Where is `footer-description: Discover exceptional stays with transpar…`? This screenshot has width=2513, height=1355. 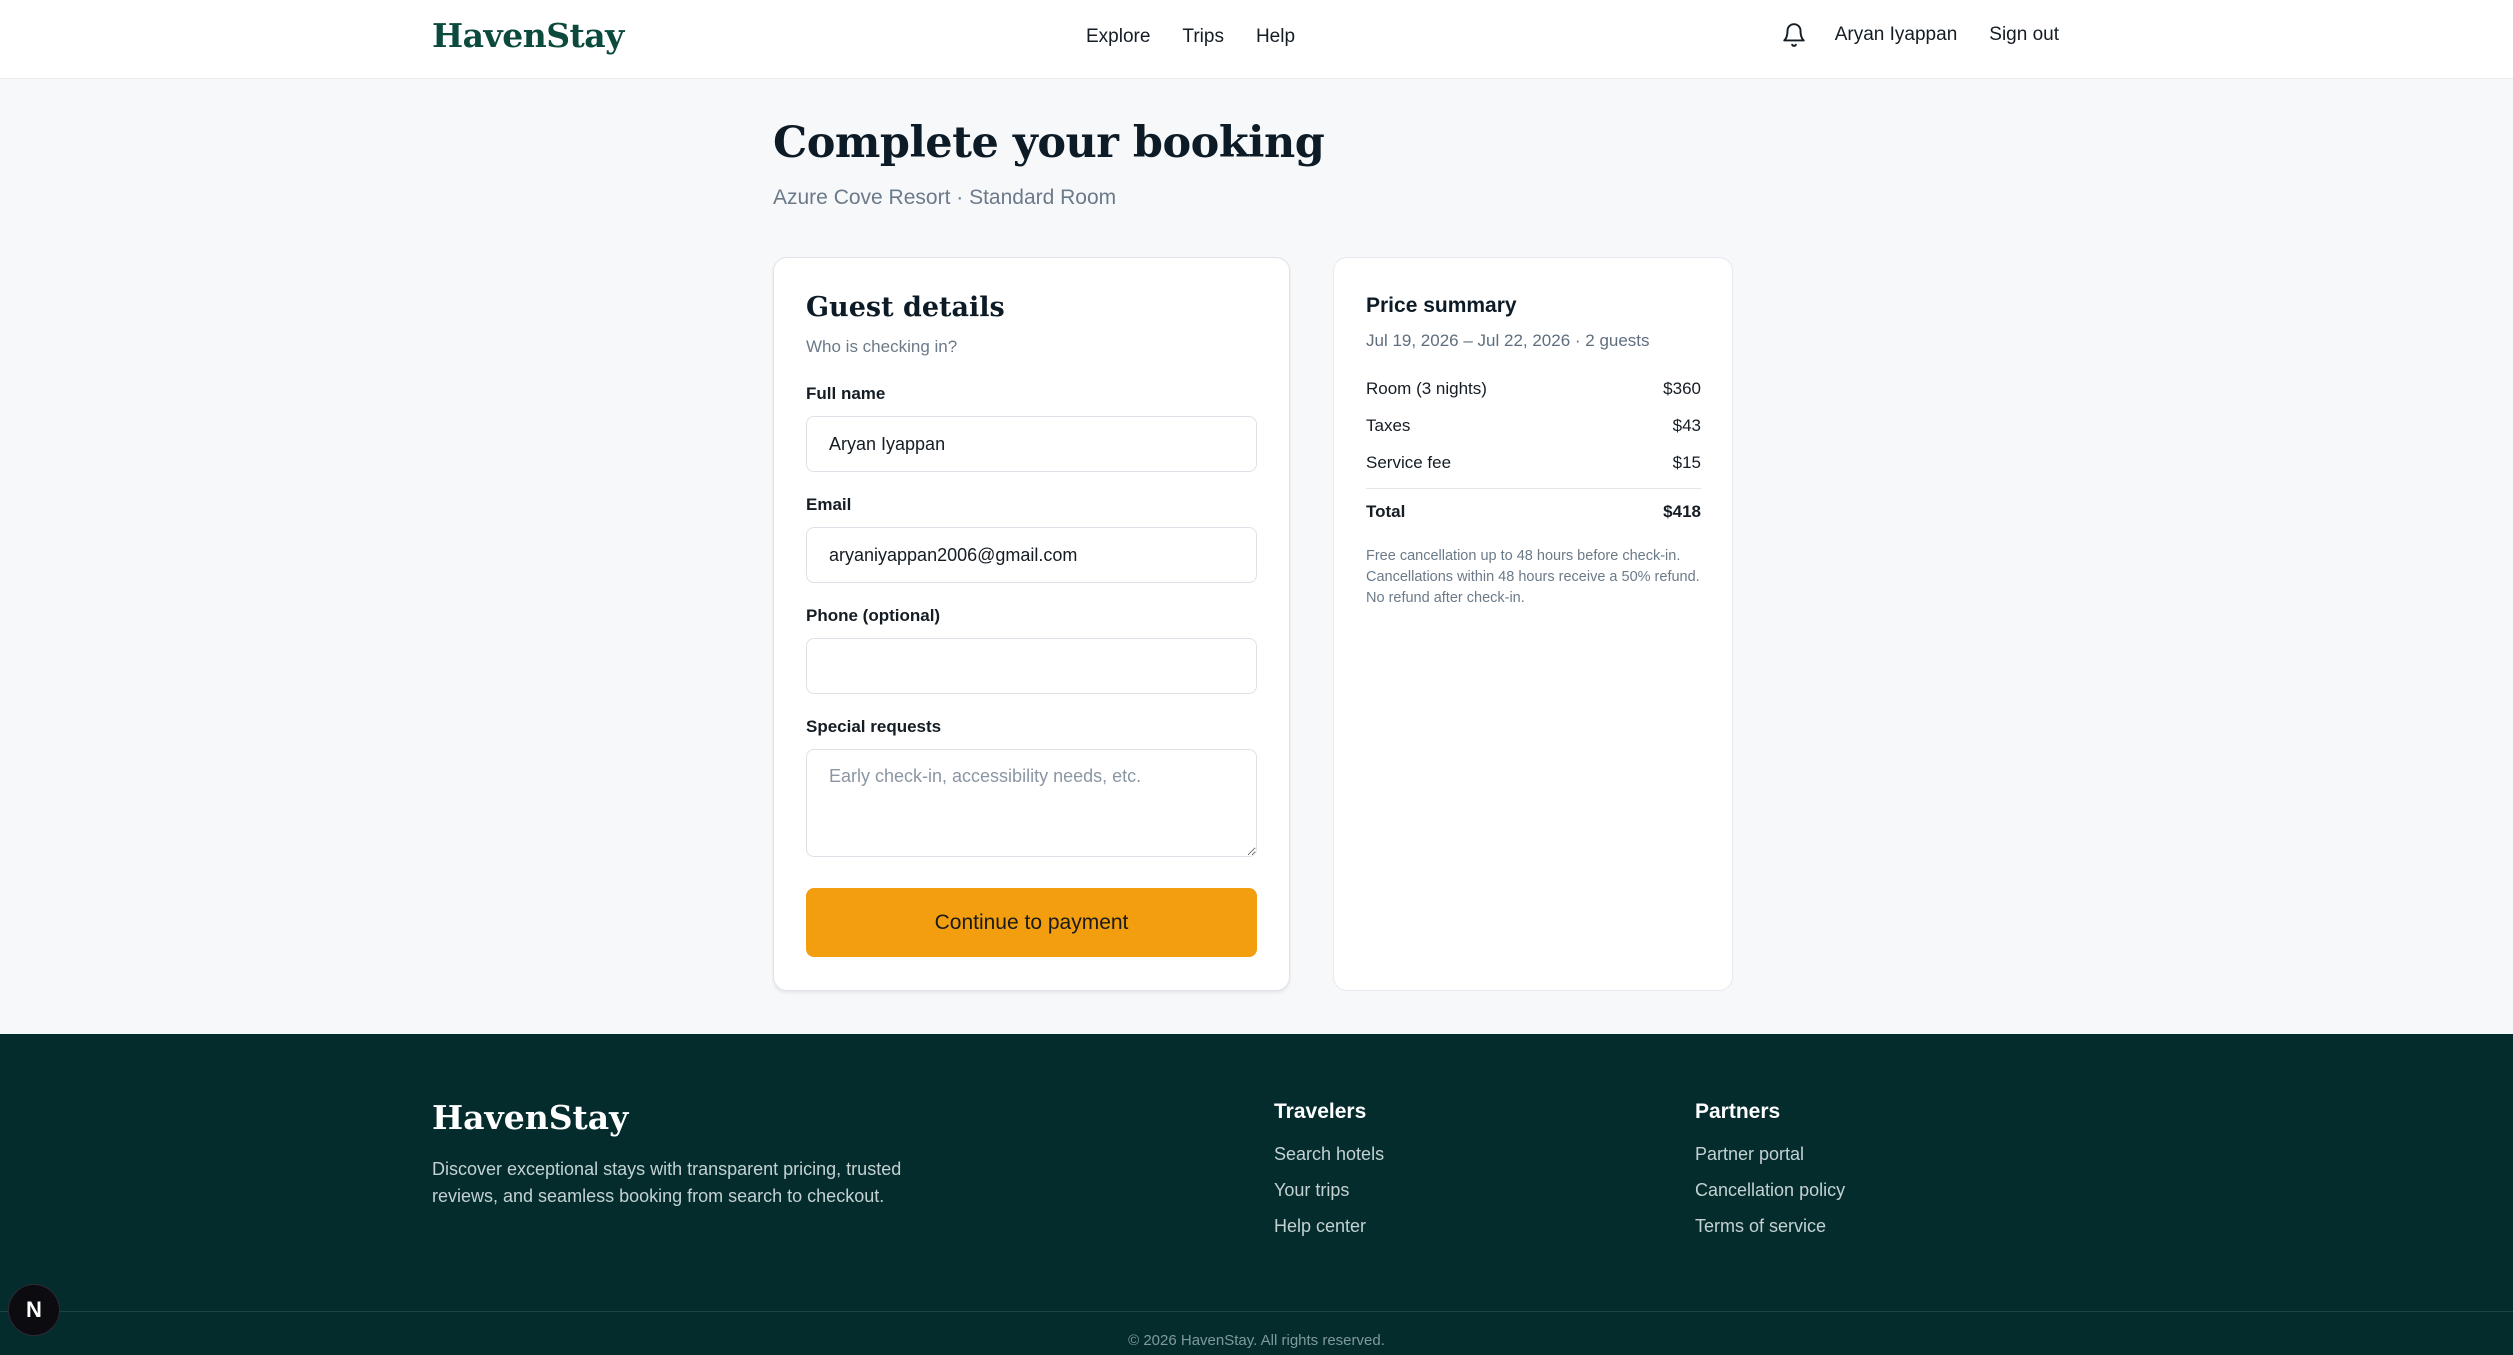
footer-description: Discover exceptional stays with transpar… is located at coordinates (667, 1182).